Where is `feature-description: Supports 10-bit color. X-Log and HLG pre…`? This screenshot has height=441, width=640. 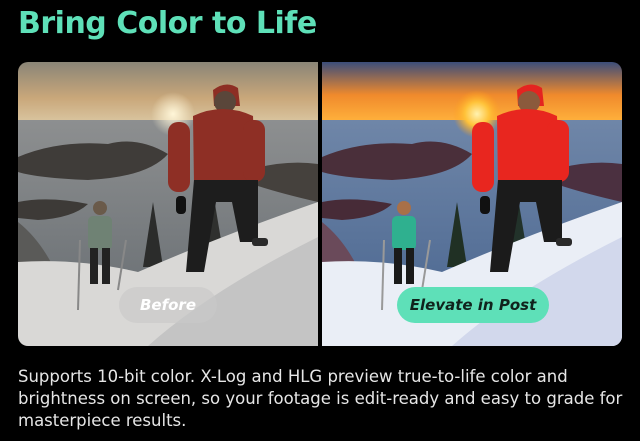 feature-description: Supports 10-bit color. X-Log and HLG pre… is located at coordinates (320, 398).